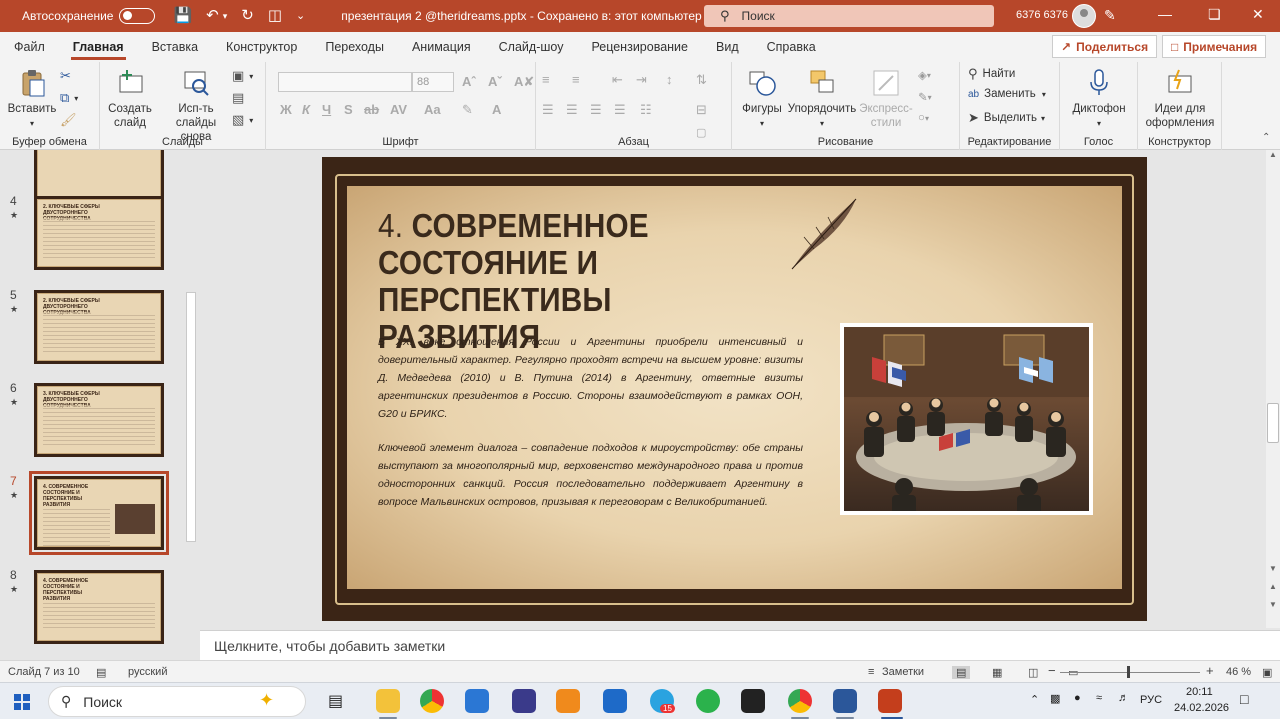 This screenshot has height=719, width=1280. Describe the element at coordinates (477, 701) in the screenshot. I see `store-icon` at that location.